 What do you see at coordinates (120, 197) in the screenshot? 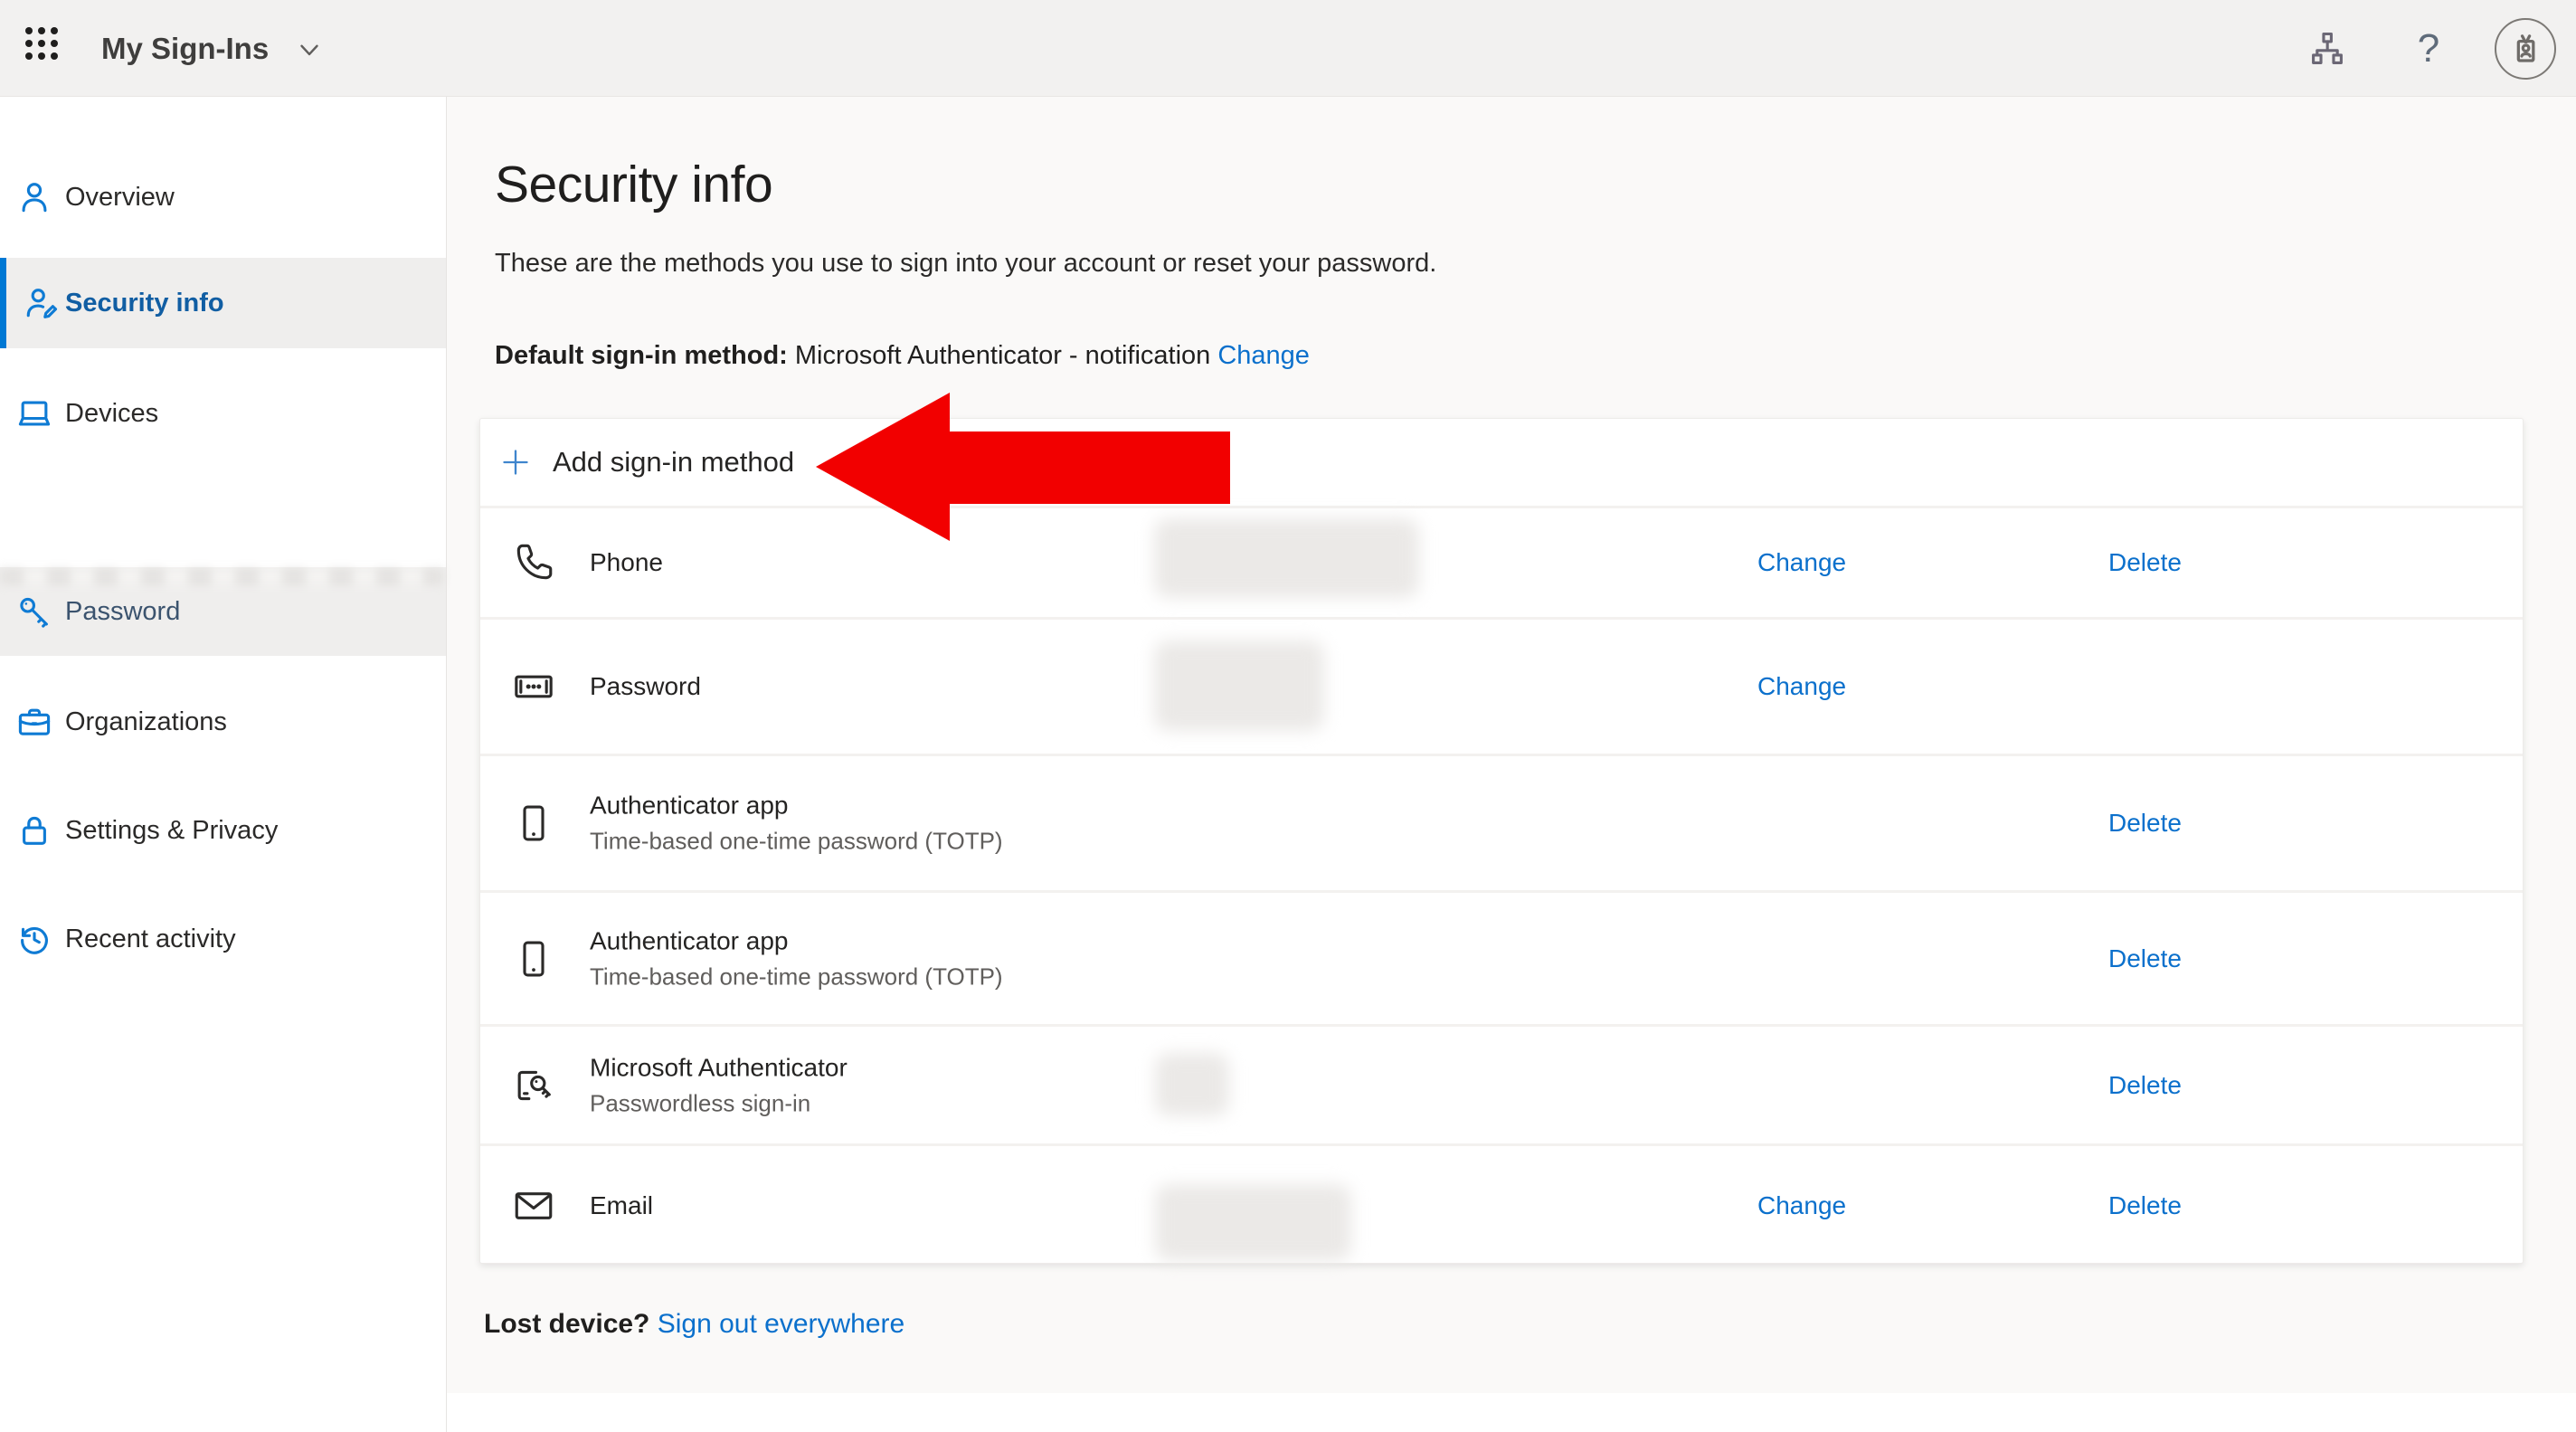
I see `sidebar-item-label: Overview` at bounding box center [120, 197].